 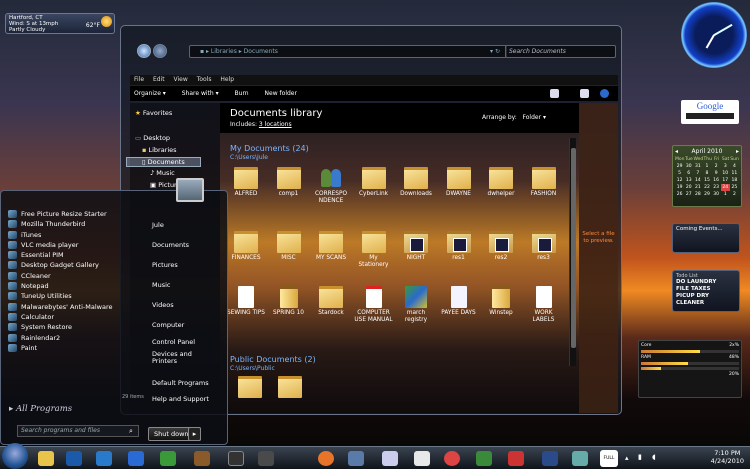 I want to click on arrange-by-value: Folder, so click(x=532, y=117).